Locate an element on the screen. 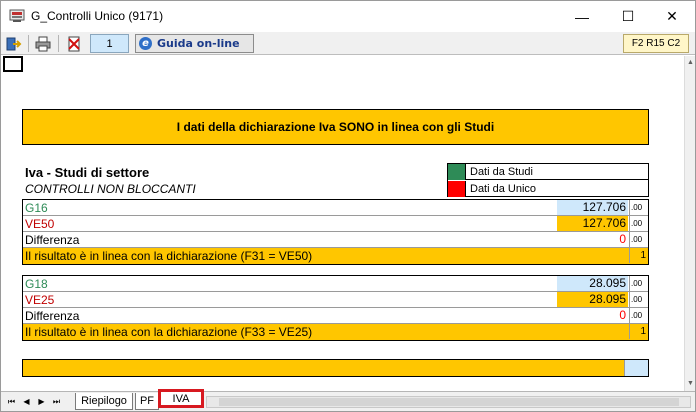 The image size is (696, 412). tab-riepilogo: Riepilogo is located at coordinates (104, 401).